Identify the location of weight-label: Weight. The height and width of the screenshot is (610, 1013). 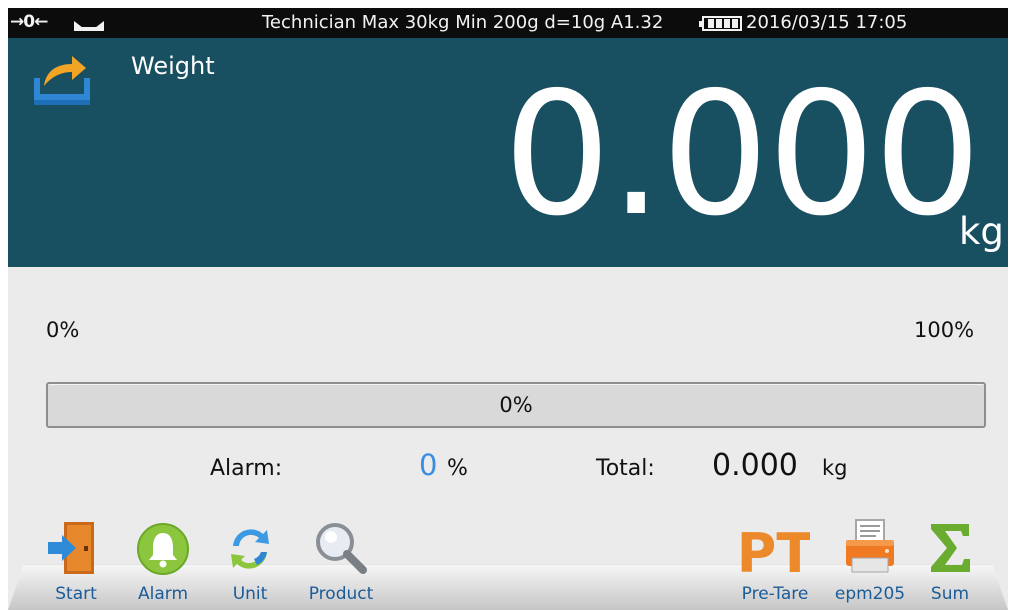
(173, 66).